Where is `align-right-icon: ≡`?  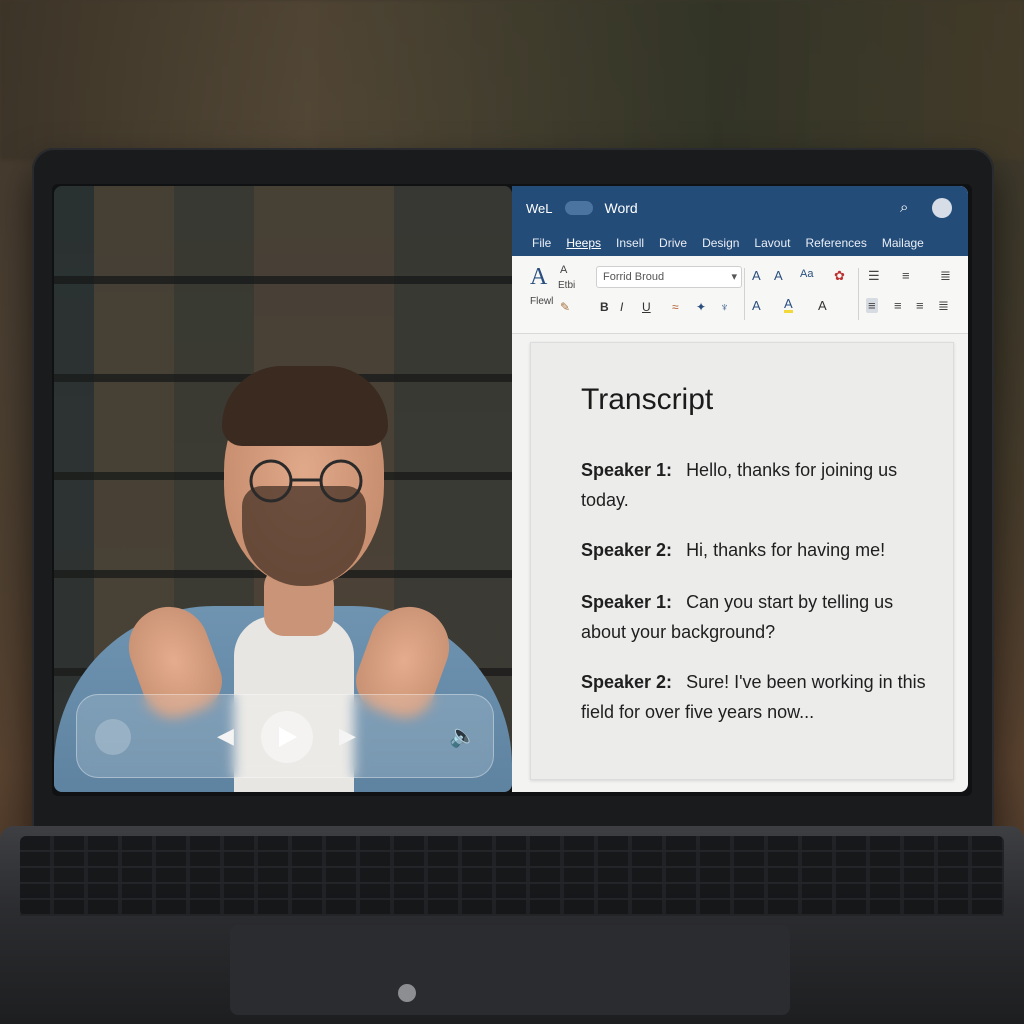
align-right-icon: ≡ is located at coordinates (920, 305).